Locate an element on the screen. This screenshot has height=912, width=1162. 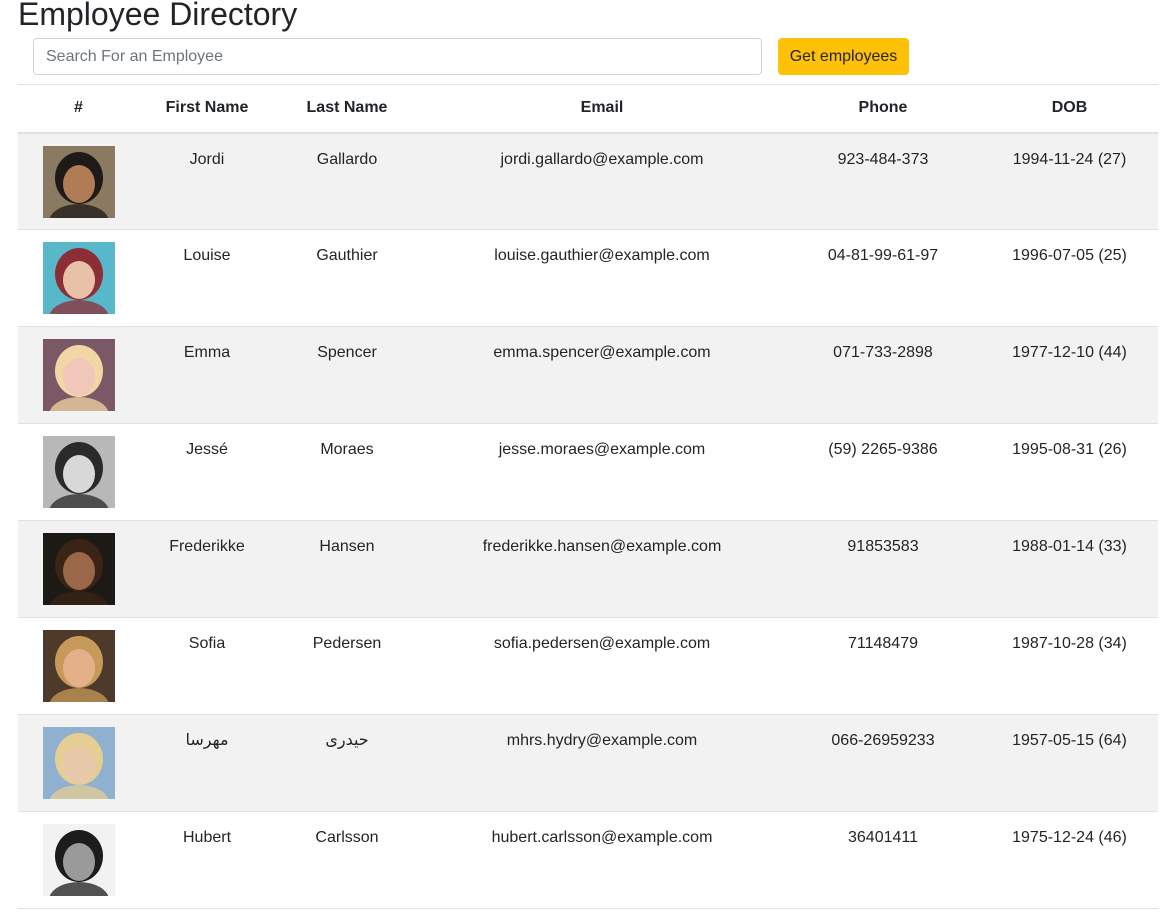
cell-dob: 1987-10-28 (34) is located at coordinates (1069, 666).